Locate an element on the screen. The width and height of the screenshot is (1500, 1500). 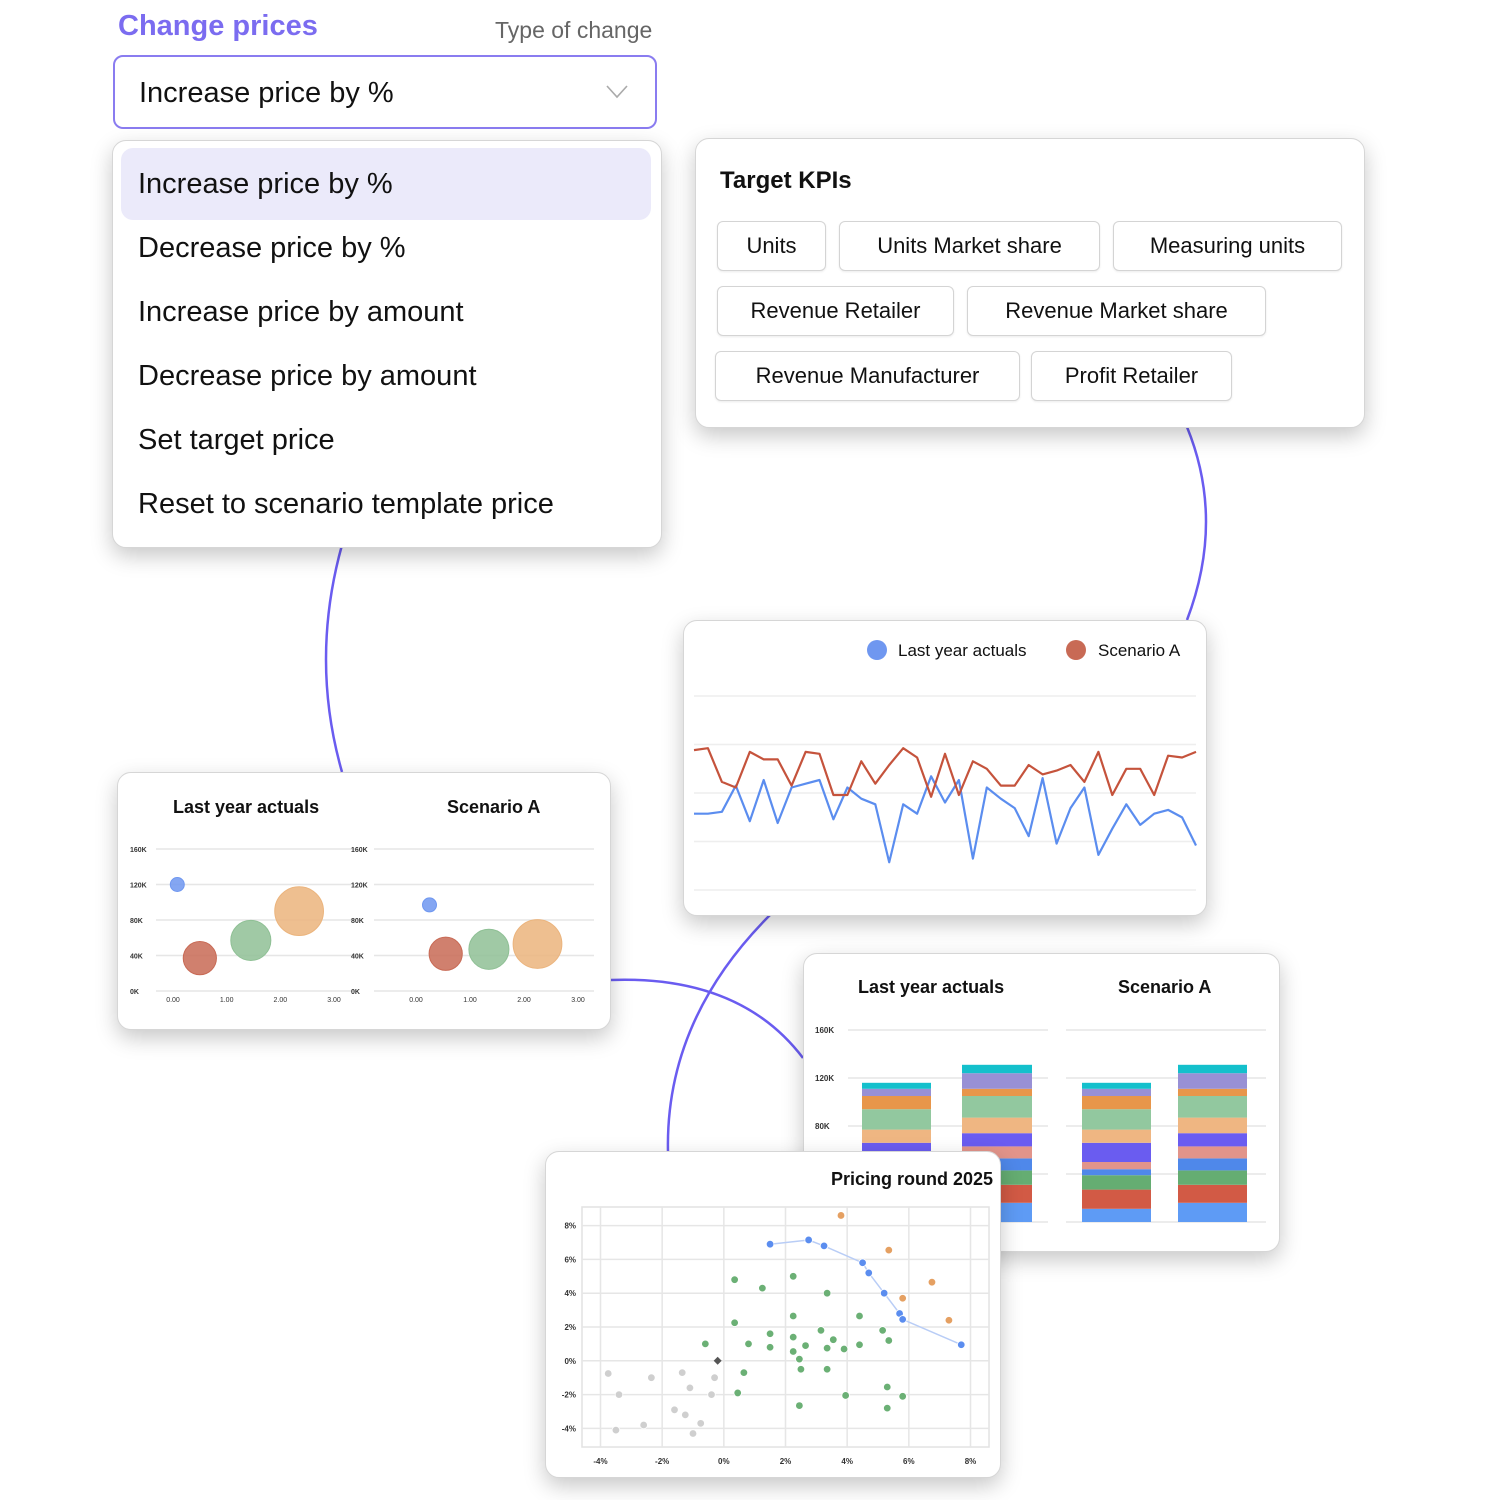
scatter-marker-diamond is located at coordinates (717, 1360).